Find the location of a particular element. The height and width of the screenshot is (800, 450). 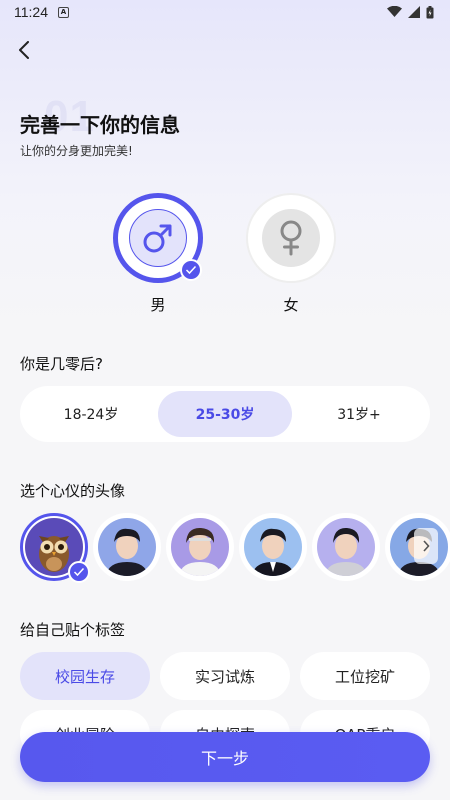

avatar-selected-check-icon is located at coordinates (79, 572).